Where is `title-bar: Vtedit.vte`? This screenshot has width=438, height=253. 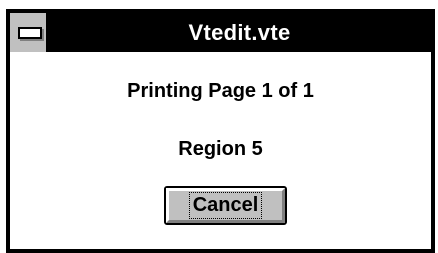
title-bar: Vtedit.vte is located at coordinates (220, 32).